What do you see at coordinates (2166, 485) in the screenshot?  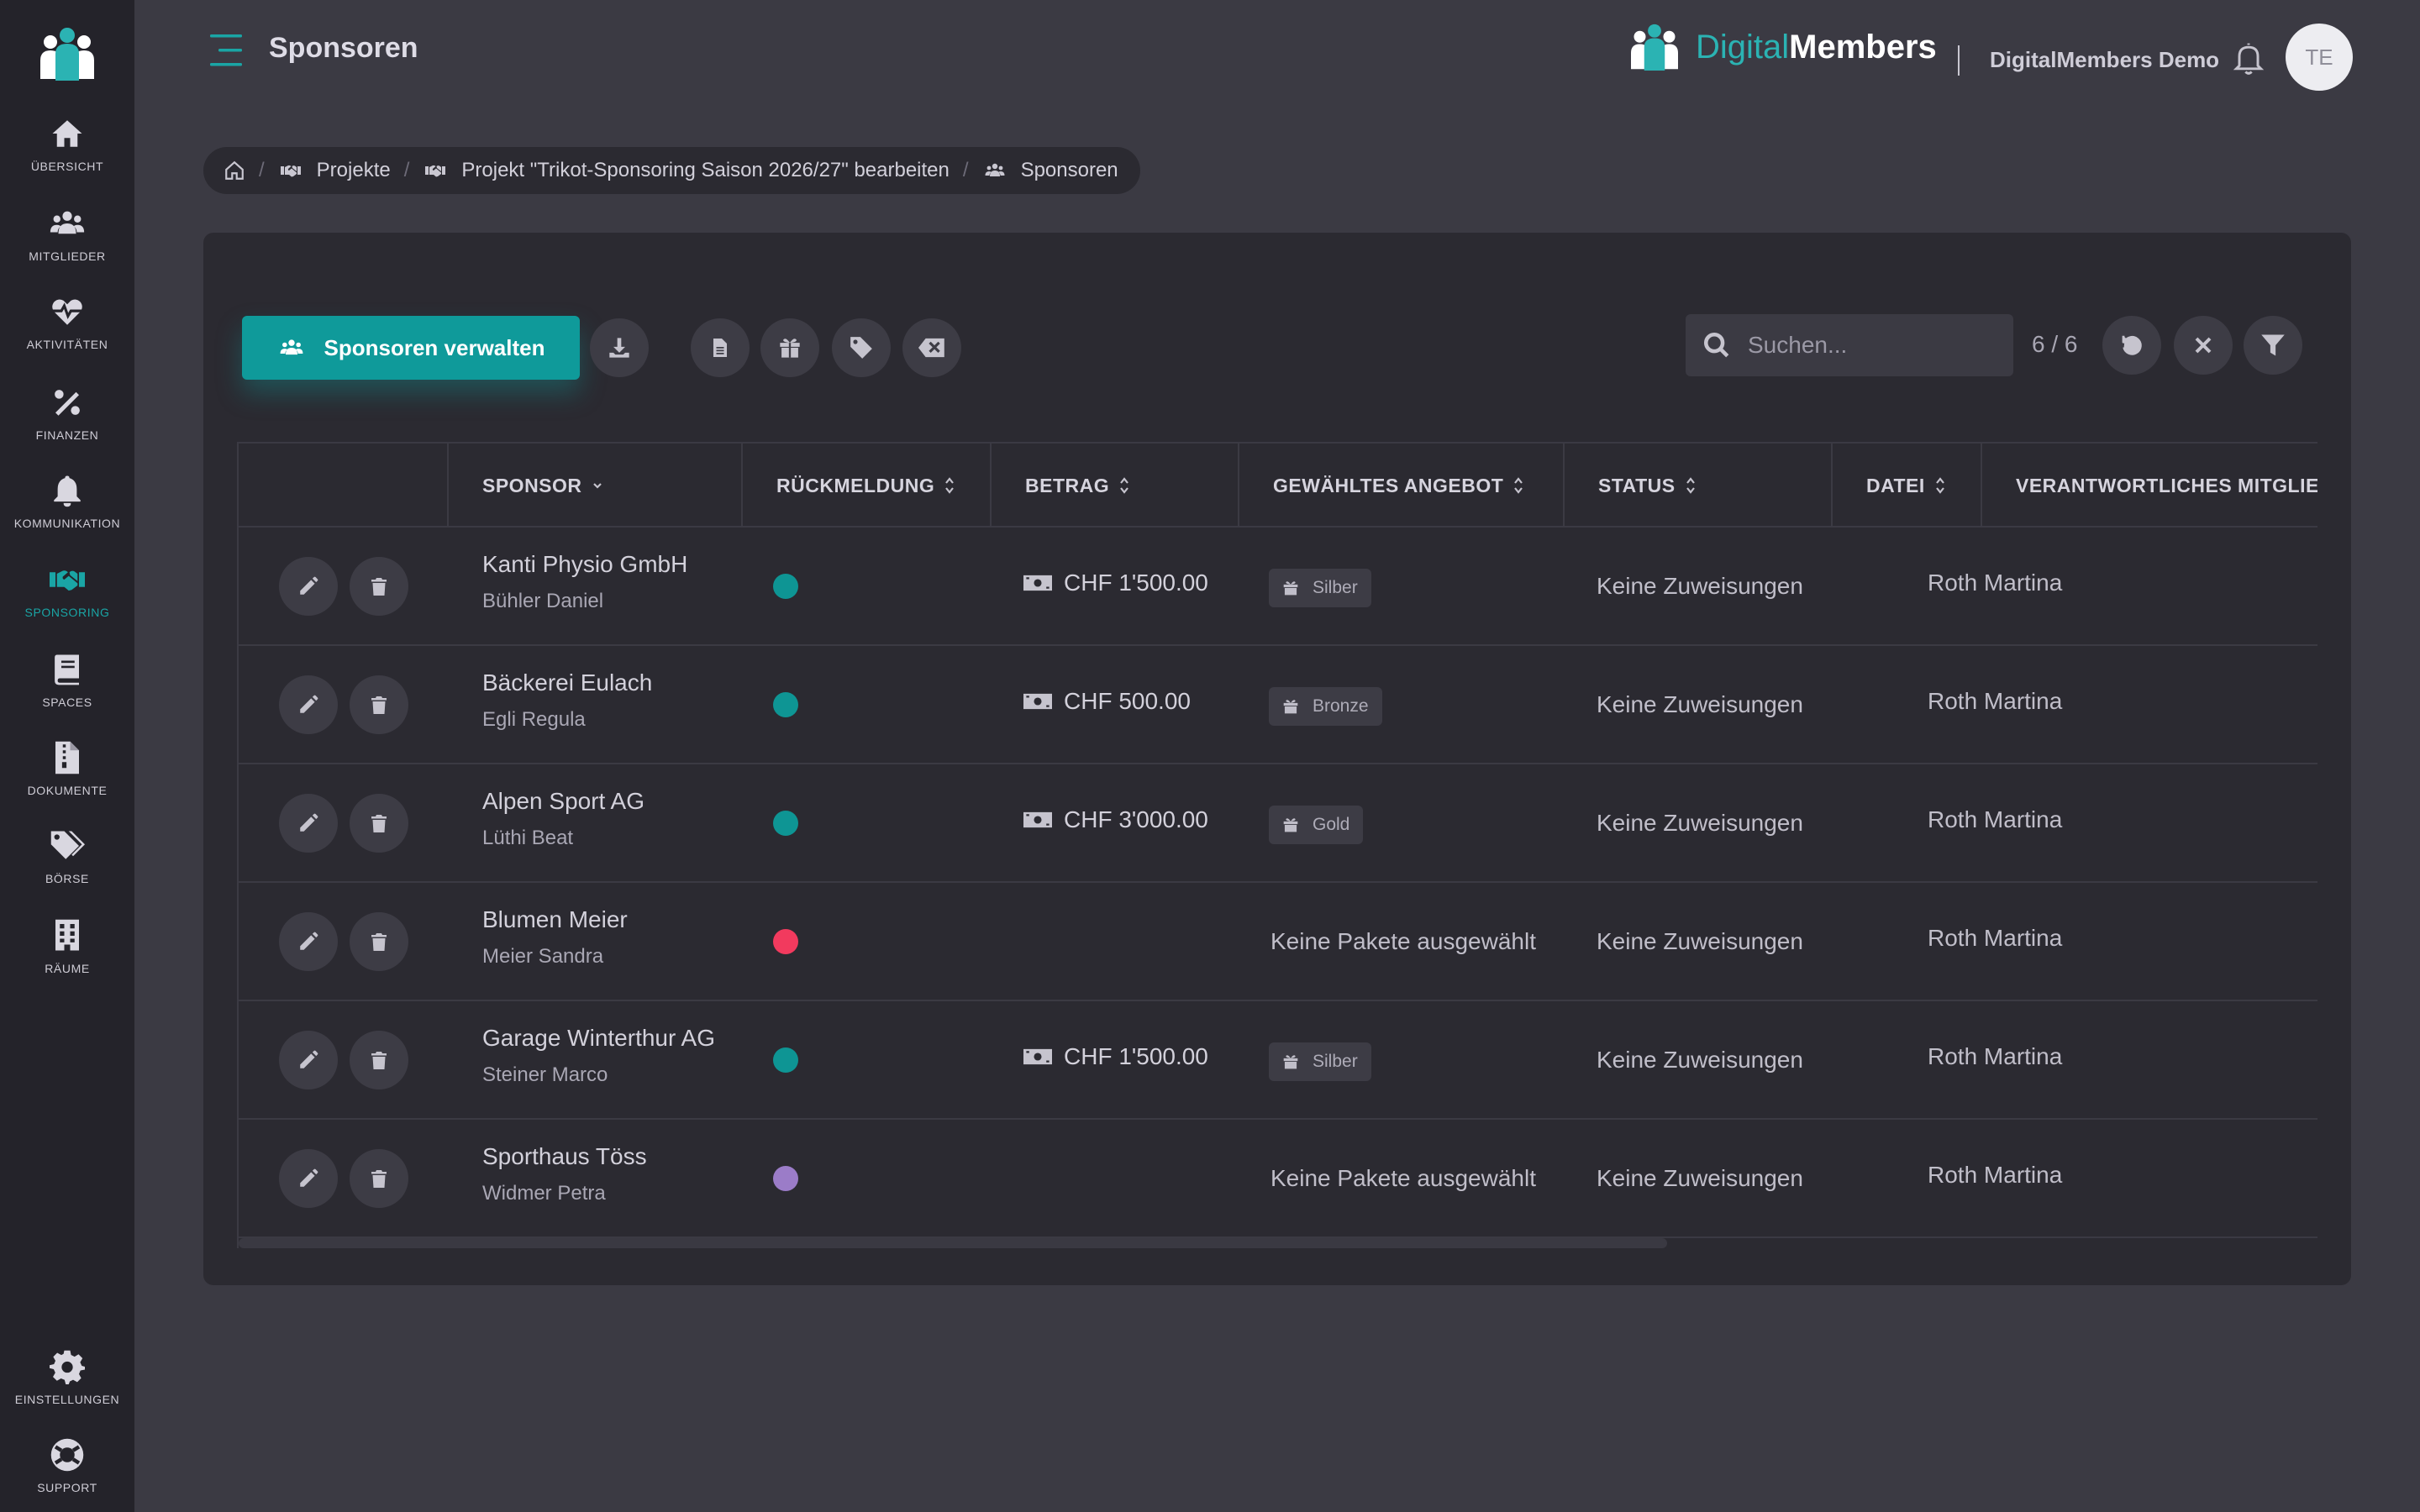 I see `column-header-label: VERANTWORTLICHES MITGLIED` at bounding box center [2166, 485].